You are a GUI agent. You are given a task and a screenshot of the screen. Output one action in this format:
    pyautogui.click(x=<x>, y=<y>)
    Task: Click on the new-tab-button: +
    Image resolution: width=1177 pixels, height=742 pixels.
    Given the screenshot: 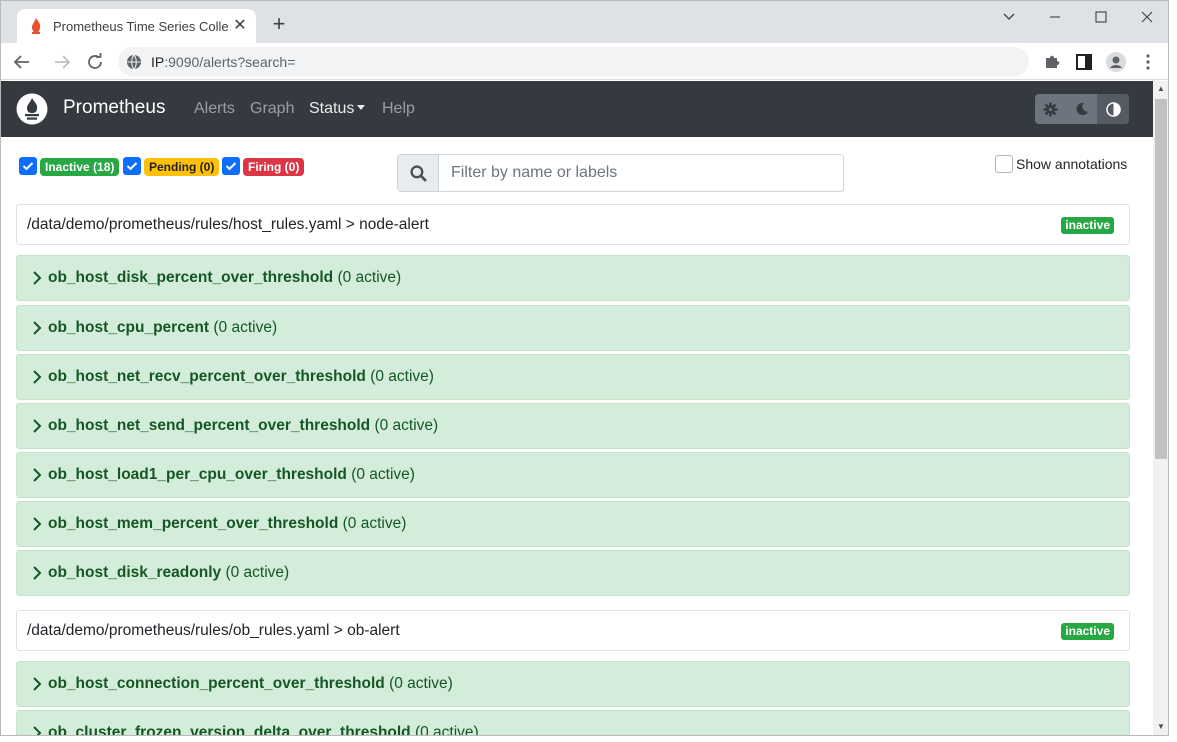 What is the action you would take?
    pyautogui.click(x=279, y=24)
    